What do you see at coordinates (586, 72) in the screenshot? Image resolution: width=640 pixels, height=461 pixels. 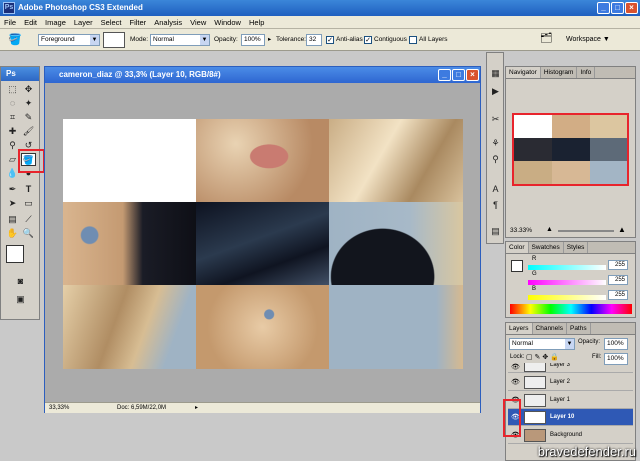 I see `tab-info: Info` at bounding box center [586, 72].